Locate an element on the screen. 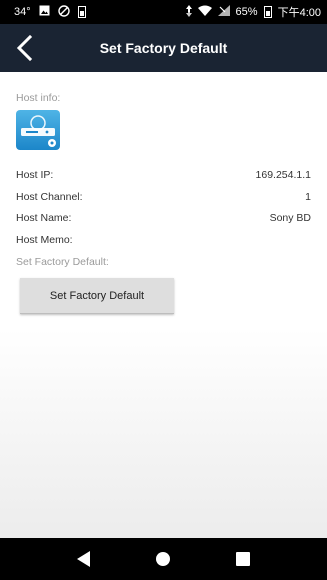 The width and height of the screenshot is (327, 580). no-sync-icon is located at coordinates (63, 12).